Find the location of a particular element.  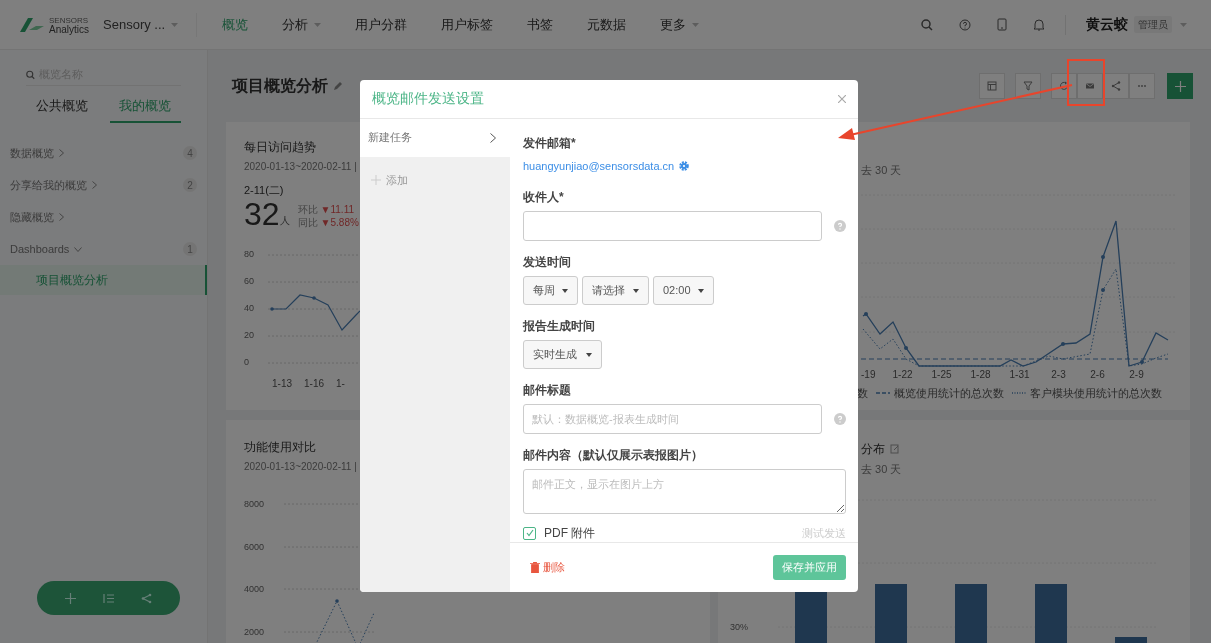

add-button is located at coordinates (1180, 86).